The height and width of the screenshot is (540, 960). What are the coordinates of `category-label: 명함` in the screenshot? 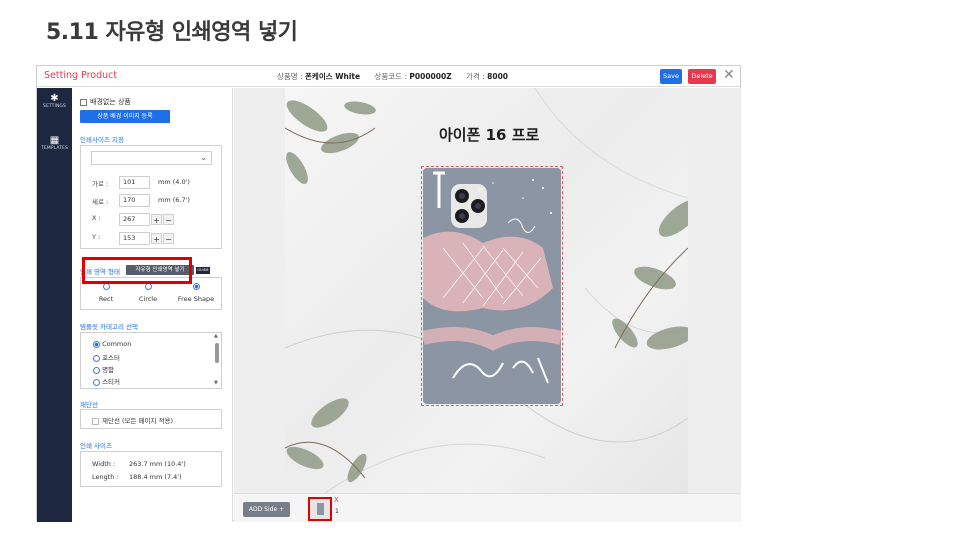 It's located at (108, 370).